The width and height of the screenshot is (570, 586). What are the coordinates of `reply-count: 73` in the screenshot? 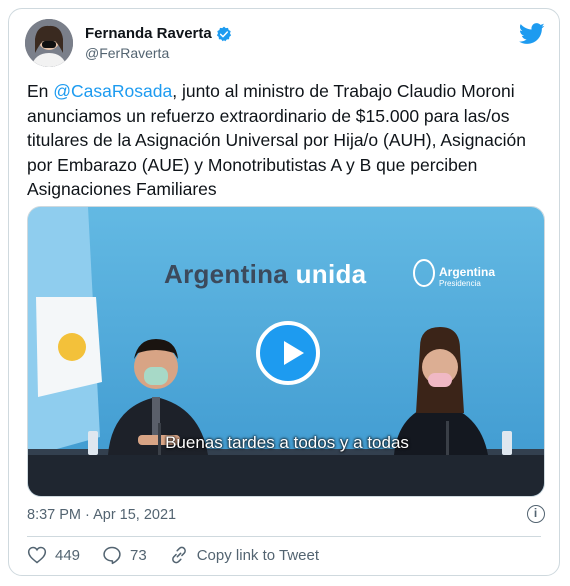 It's located at (138, 555).